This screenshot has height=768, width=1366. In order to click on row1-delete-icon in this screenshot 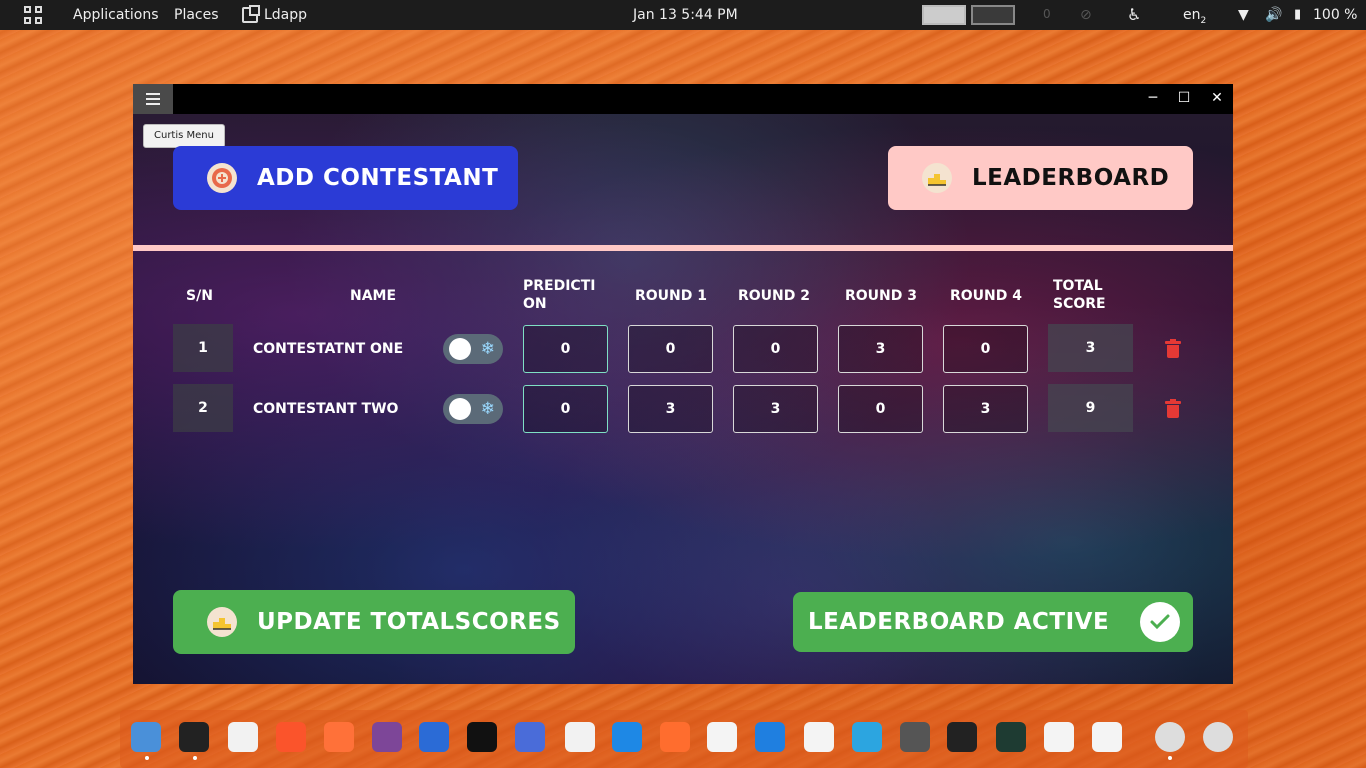, I will do `click(1173, 348)`.